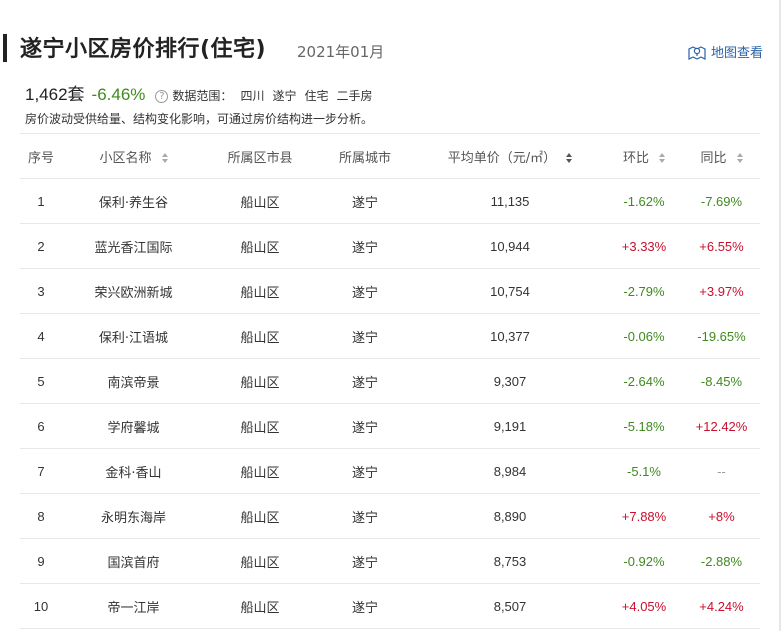  Describe the element at coordinates (365, 156) in the screenshot. I see `col-city: 所属城市` at that location.